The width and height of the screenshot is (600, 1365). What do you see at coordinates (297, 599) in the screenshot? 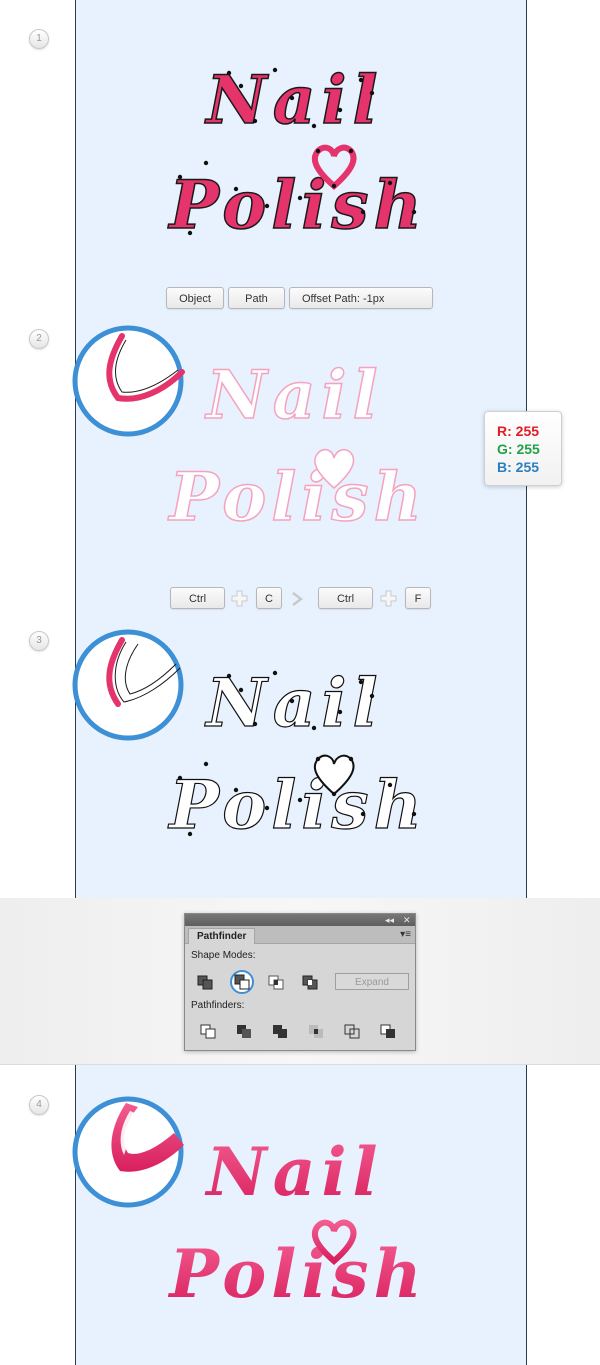
I see `arrow-right-icon` at bounding box center [297, 599].